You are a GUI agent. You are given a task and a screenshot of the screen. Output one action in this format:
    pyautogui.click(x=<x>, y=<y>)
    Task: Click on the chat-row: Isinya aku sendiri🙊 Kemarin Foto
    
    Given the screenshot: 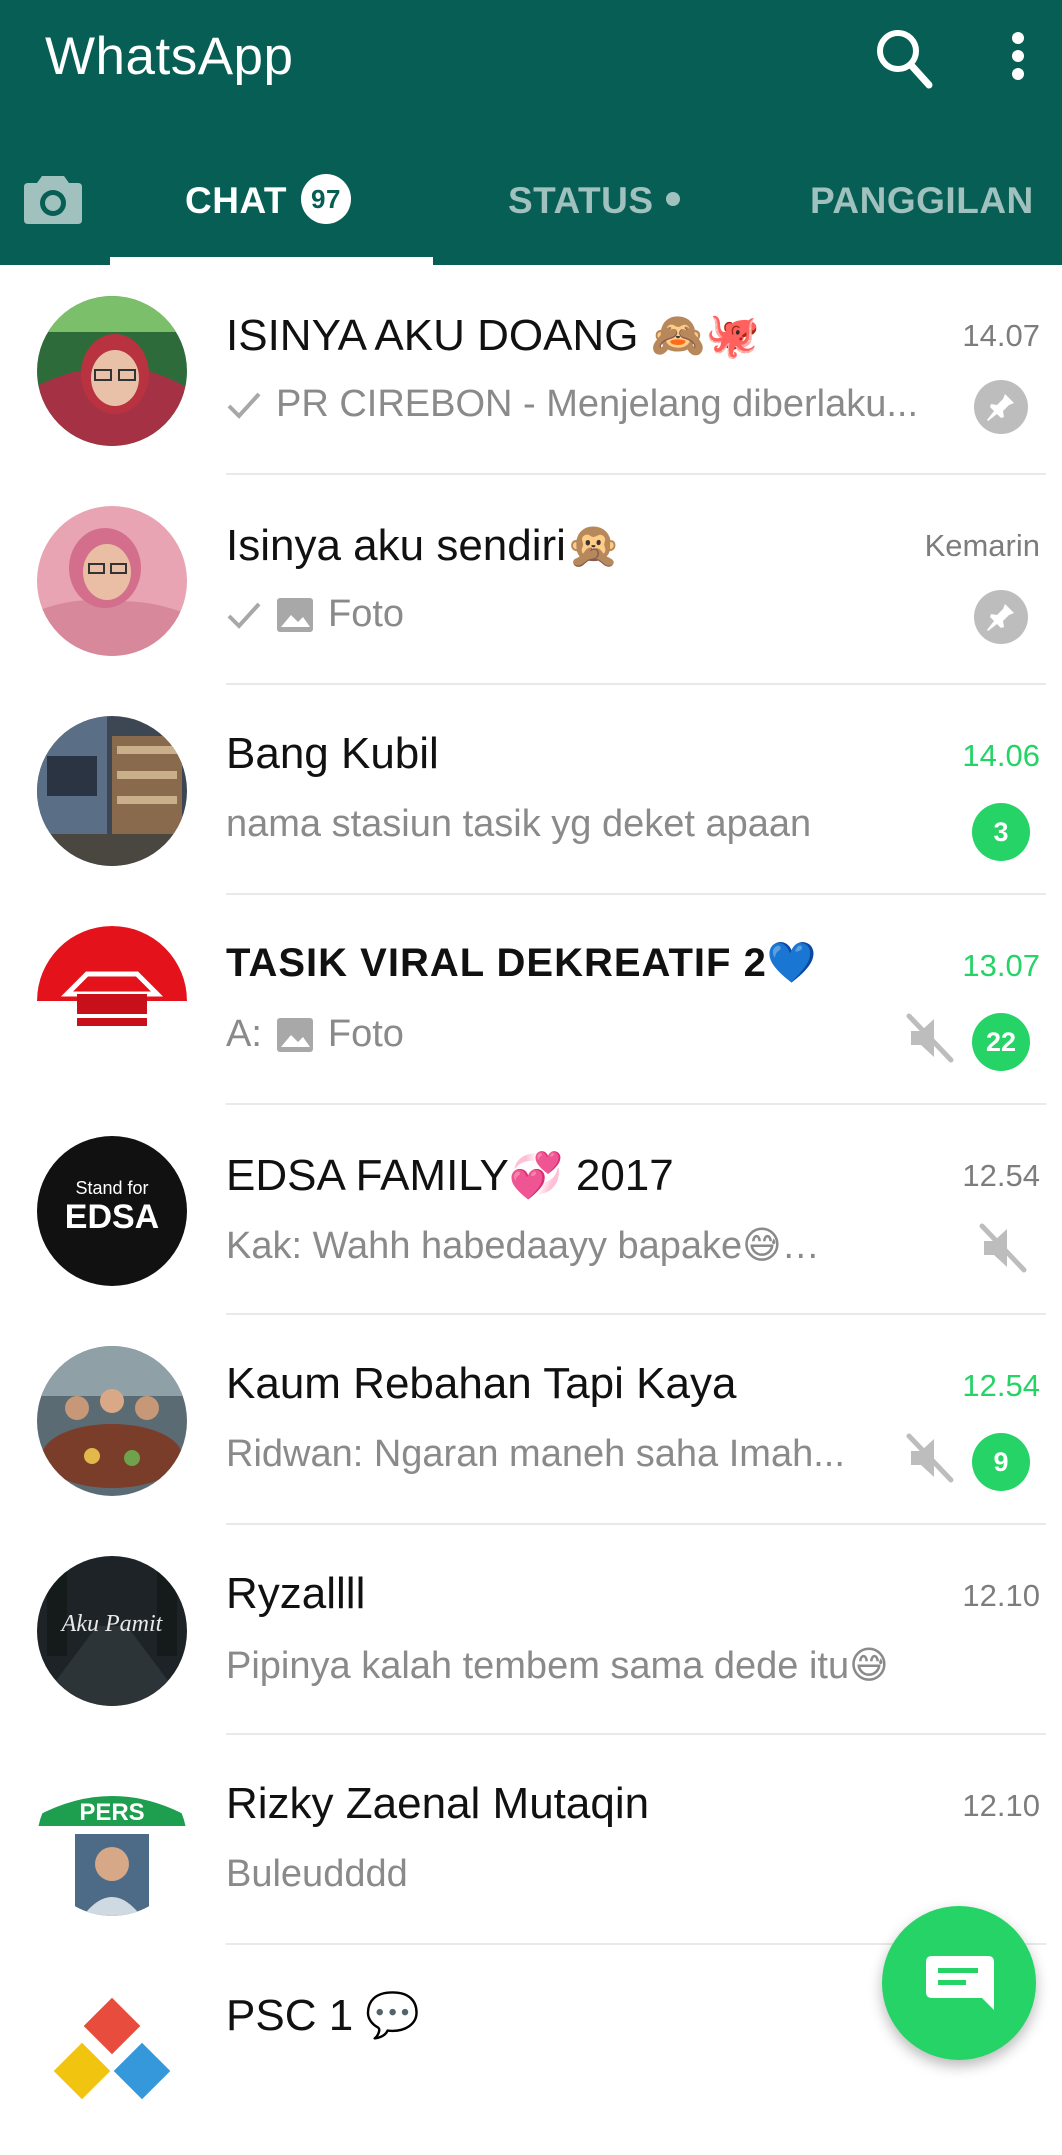 What is the action you would take?
    pyautogui.click(x=531, y=580)
    